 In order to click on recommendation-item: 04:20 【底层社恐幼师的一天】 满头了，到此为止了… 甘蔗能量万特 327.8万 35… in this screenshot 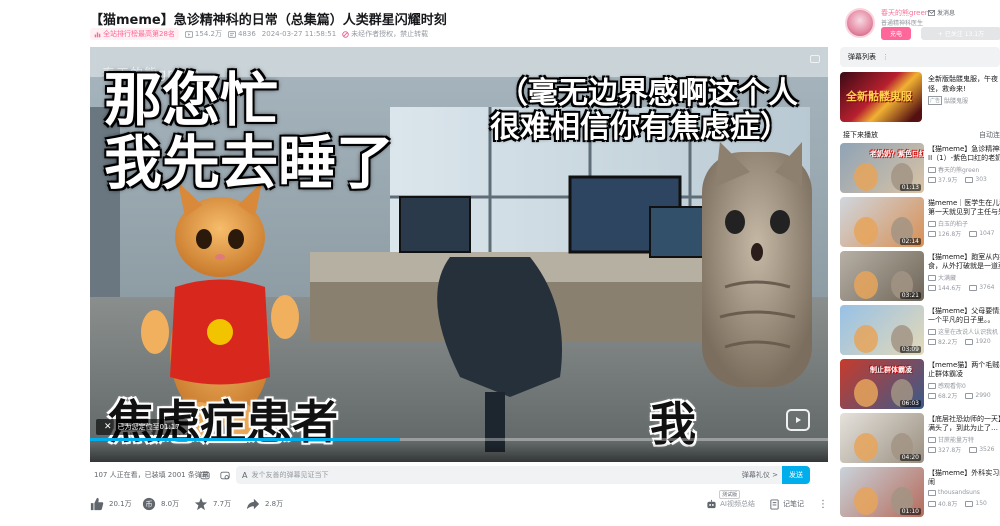, I will do `click(920, 438)`.